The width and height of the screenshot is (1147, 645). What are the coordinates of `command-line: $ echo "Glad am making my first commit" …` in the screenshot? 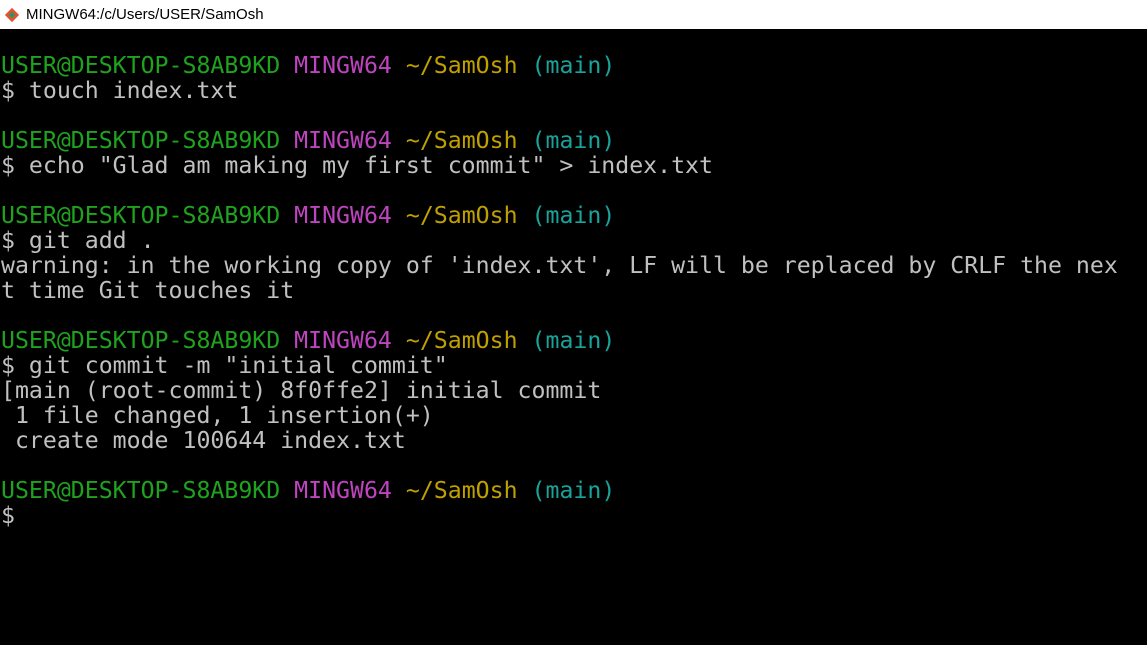 It's located at (357, 165).